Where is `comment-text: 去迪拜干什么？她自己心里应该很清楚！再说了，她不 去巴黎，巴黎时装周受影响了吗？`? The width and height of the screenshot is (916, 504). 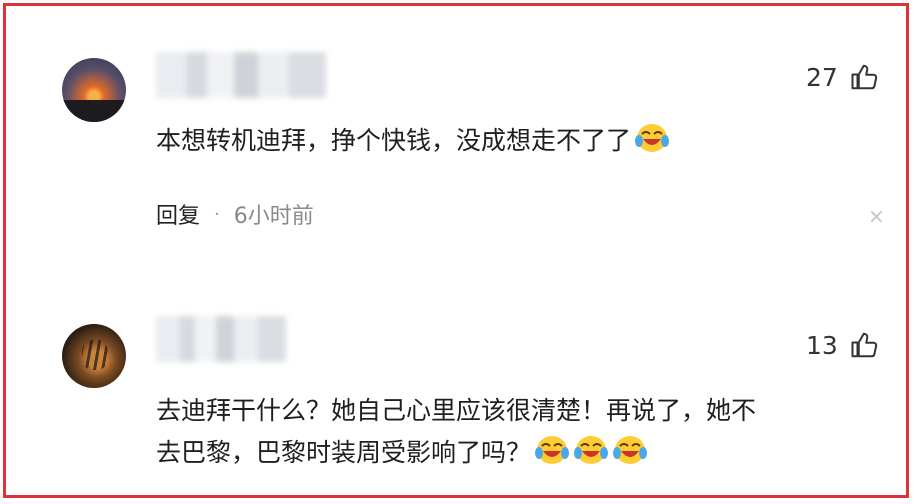 comment-text: 去迪拜干什么？她自己心里应该很清楚！再说了，她不 去巴黎，巴黎时装周受影响了吗？ is located at coordinates (456, 432).